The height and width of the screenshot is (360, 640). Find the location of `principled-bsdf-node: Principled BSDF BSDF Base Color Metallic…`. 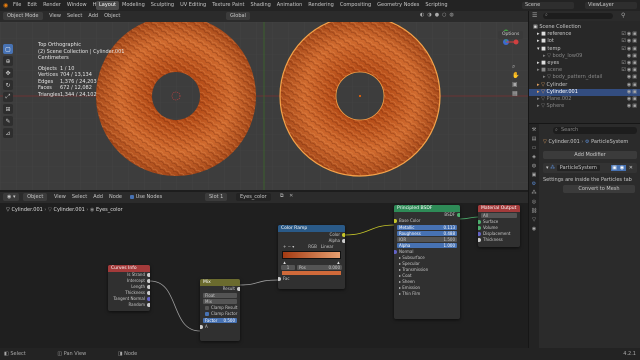

principled-bsdf-node: Principled BSDF BSDF Base Color Metallic… is located at coordinates (427, 262).